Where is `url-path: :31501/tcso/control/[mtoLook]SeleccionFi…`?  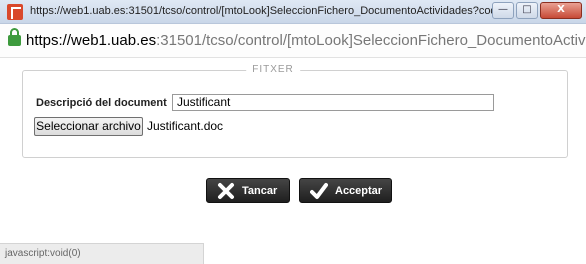 url-path: :31501/tcso/control/[mtoLook]SeleccionFi… is located at coordinates (371, 40).